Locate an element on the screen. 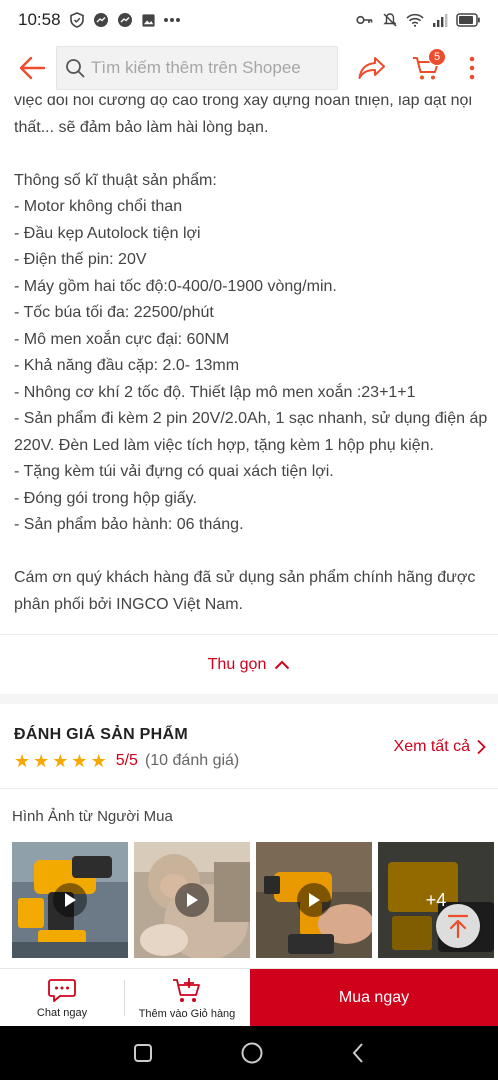  description-line: - Tốc búa tối đa: 22500/phút is located at coordinates (114, 312).